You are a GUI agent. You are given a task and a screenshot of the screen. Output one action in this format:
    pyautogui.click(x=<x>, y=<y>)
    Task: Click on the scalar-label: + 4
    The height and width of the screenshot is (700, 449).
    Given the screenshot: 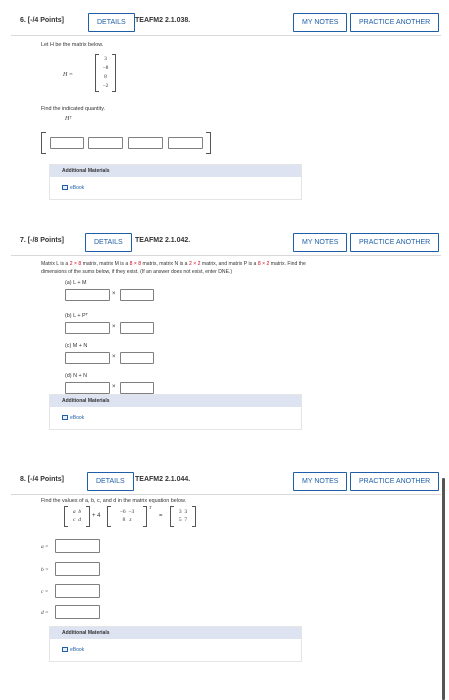 What is the action you would take?
    pyautogui.click(x=96, y=516)
    